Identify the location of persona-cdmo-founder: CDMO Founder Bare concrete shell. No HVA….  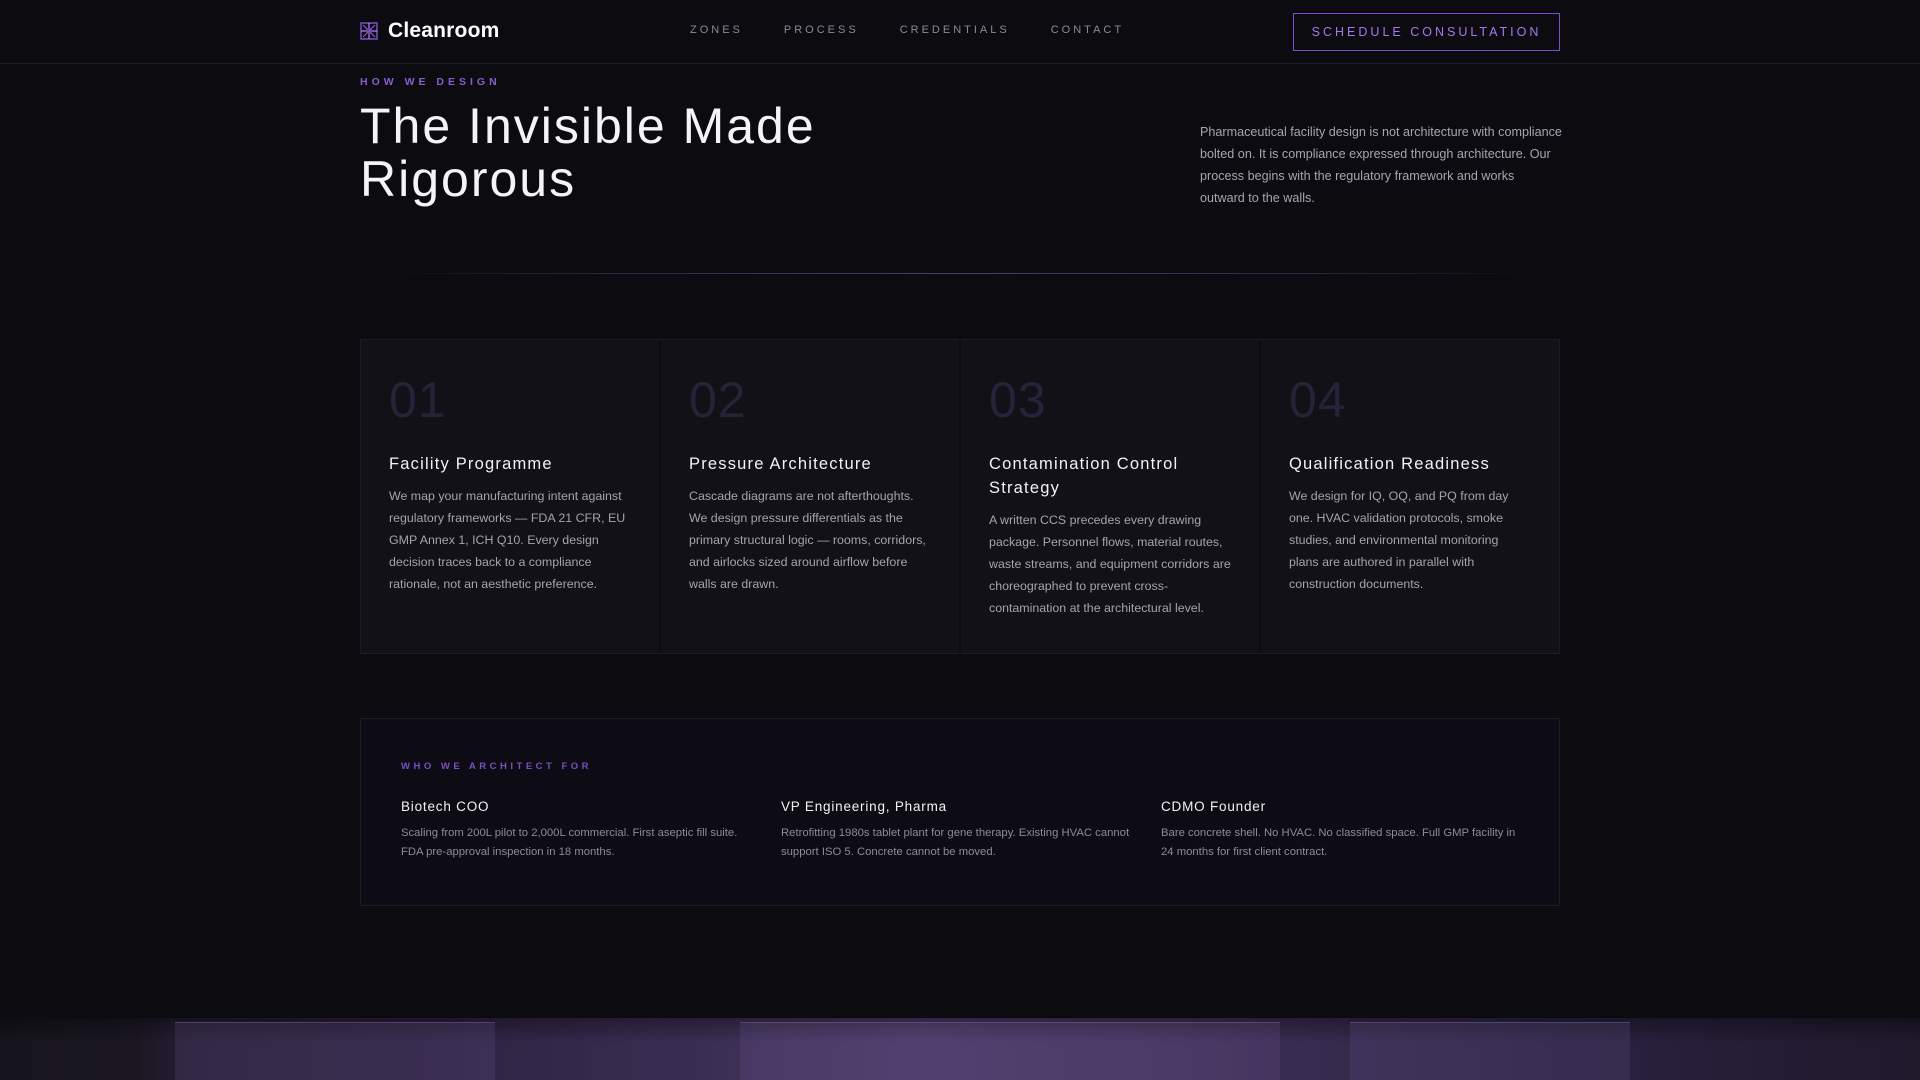
(1341, 830).